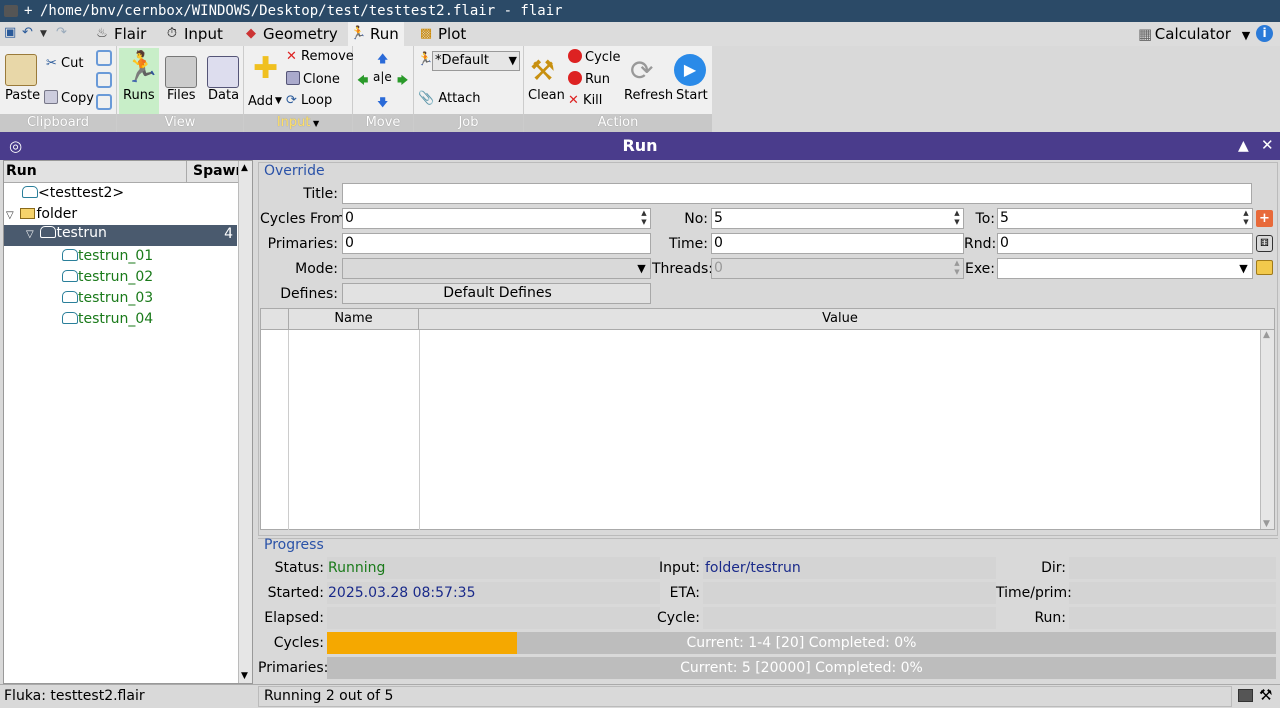 The image size is (1280, 708). I want to click on primaries-progress-label: Primaries:, so click(293, 668).